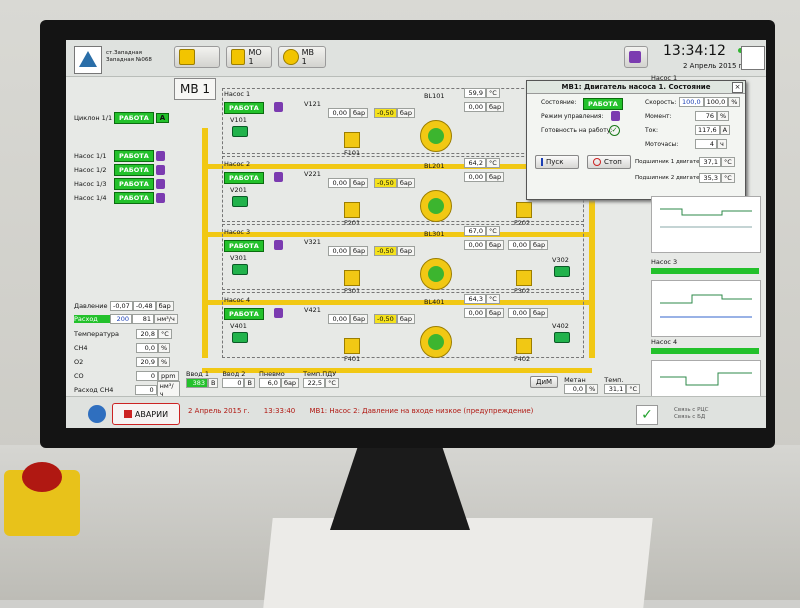 This screenshot has width=800, height=608. What do you see at coordinates (291, 57) in the screenshot?
I see `fan-icon` at bounding box center [291, 57].